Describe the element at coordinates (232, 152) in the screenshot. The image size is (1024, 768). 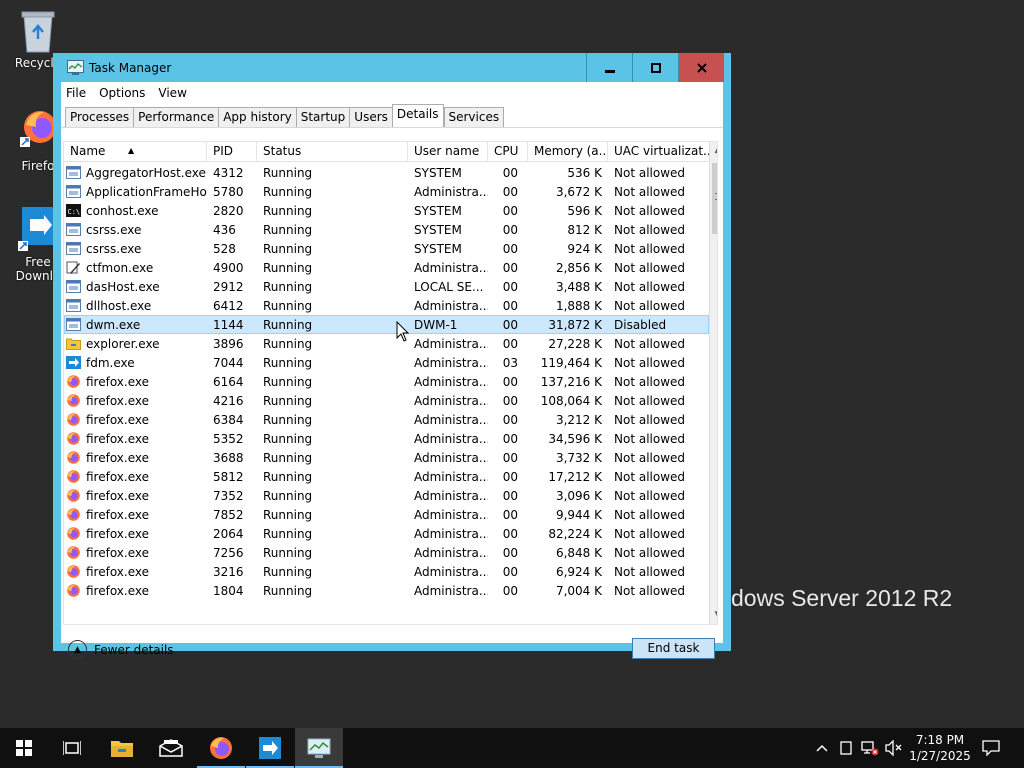
I see `column-header-pid: PID` at that location.